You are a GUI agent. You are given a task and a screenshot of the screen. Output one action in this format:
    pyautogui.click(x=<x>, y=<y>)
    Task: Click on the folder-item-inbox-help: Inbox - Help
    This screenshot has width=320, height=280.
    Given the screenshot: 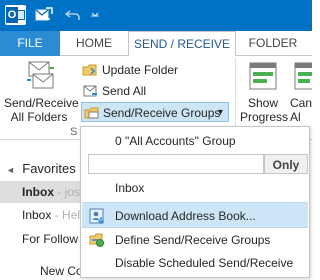 What is the action you would take?
    pyautogui.click(x=41, y=215)
    